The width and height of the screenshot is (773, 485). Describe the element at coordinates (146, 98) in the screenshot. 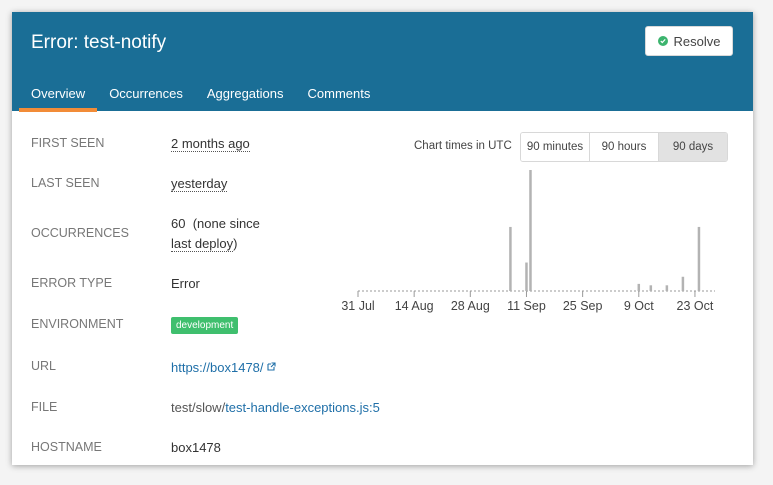

I see `tab-occurrences: Occurrences` at that location.